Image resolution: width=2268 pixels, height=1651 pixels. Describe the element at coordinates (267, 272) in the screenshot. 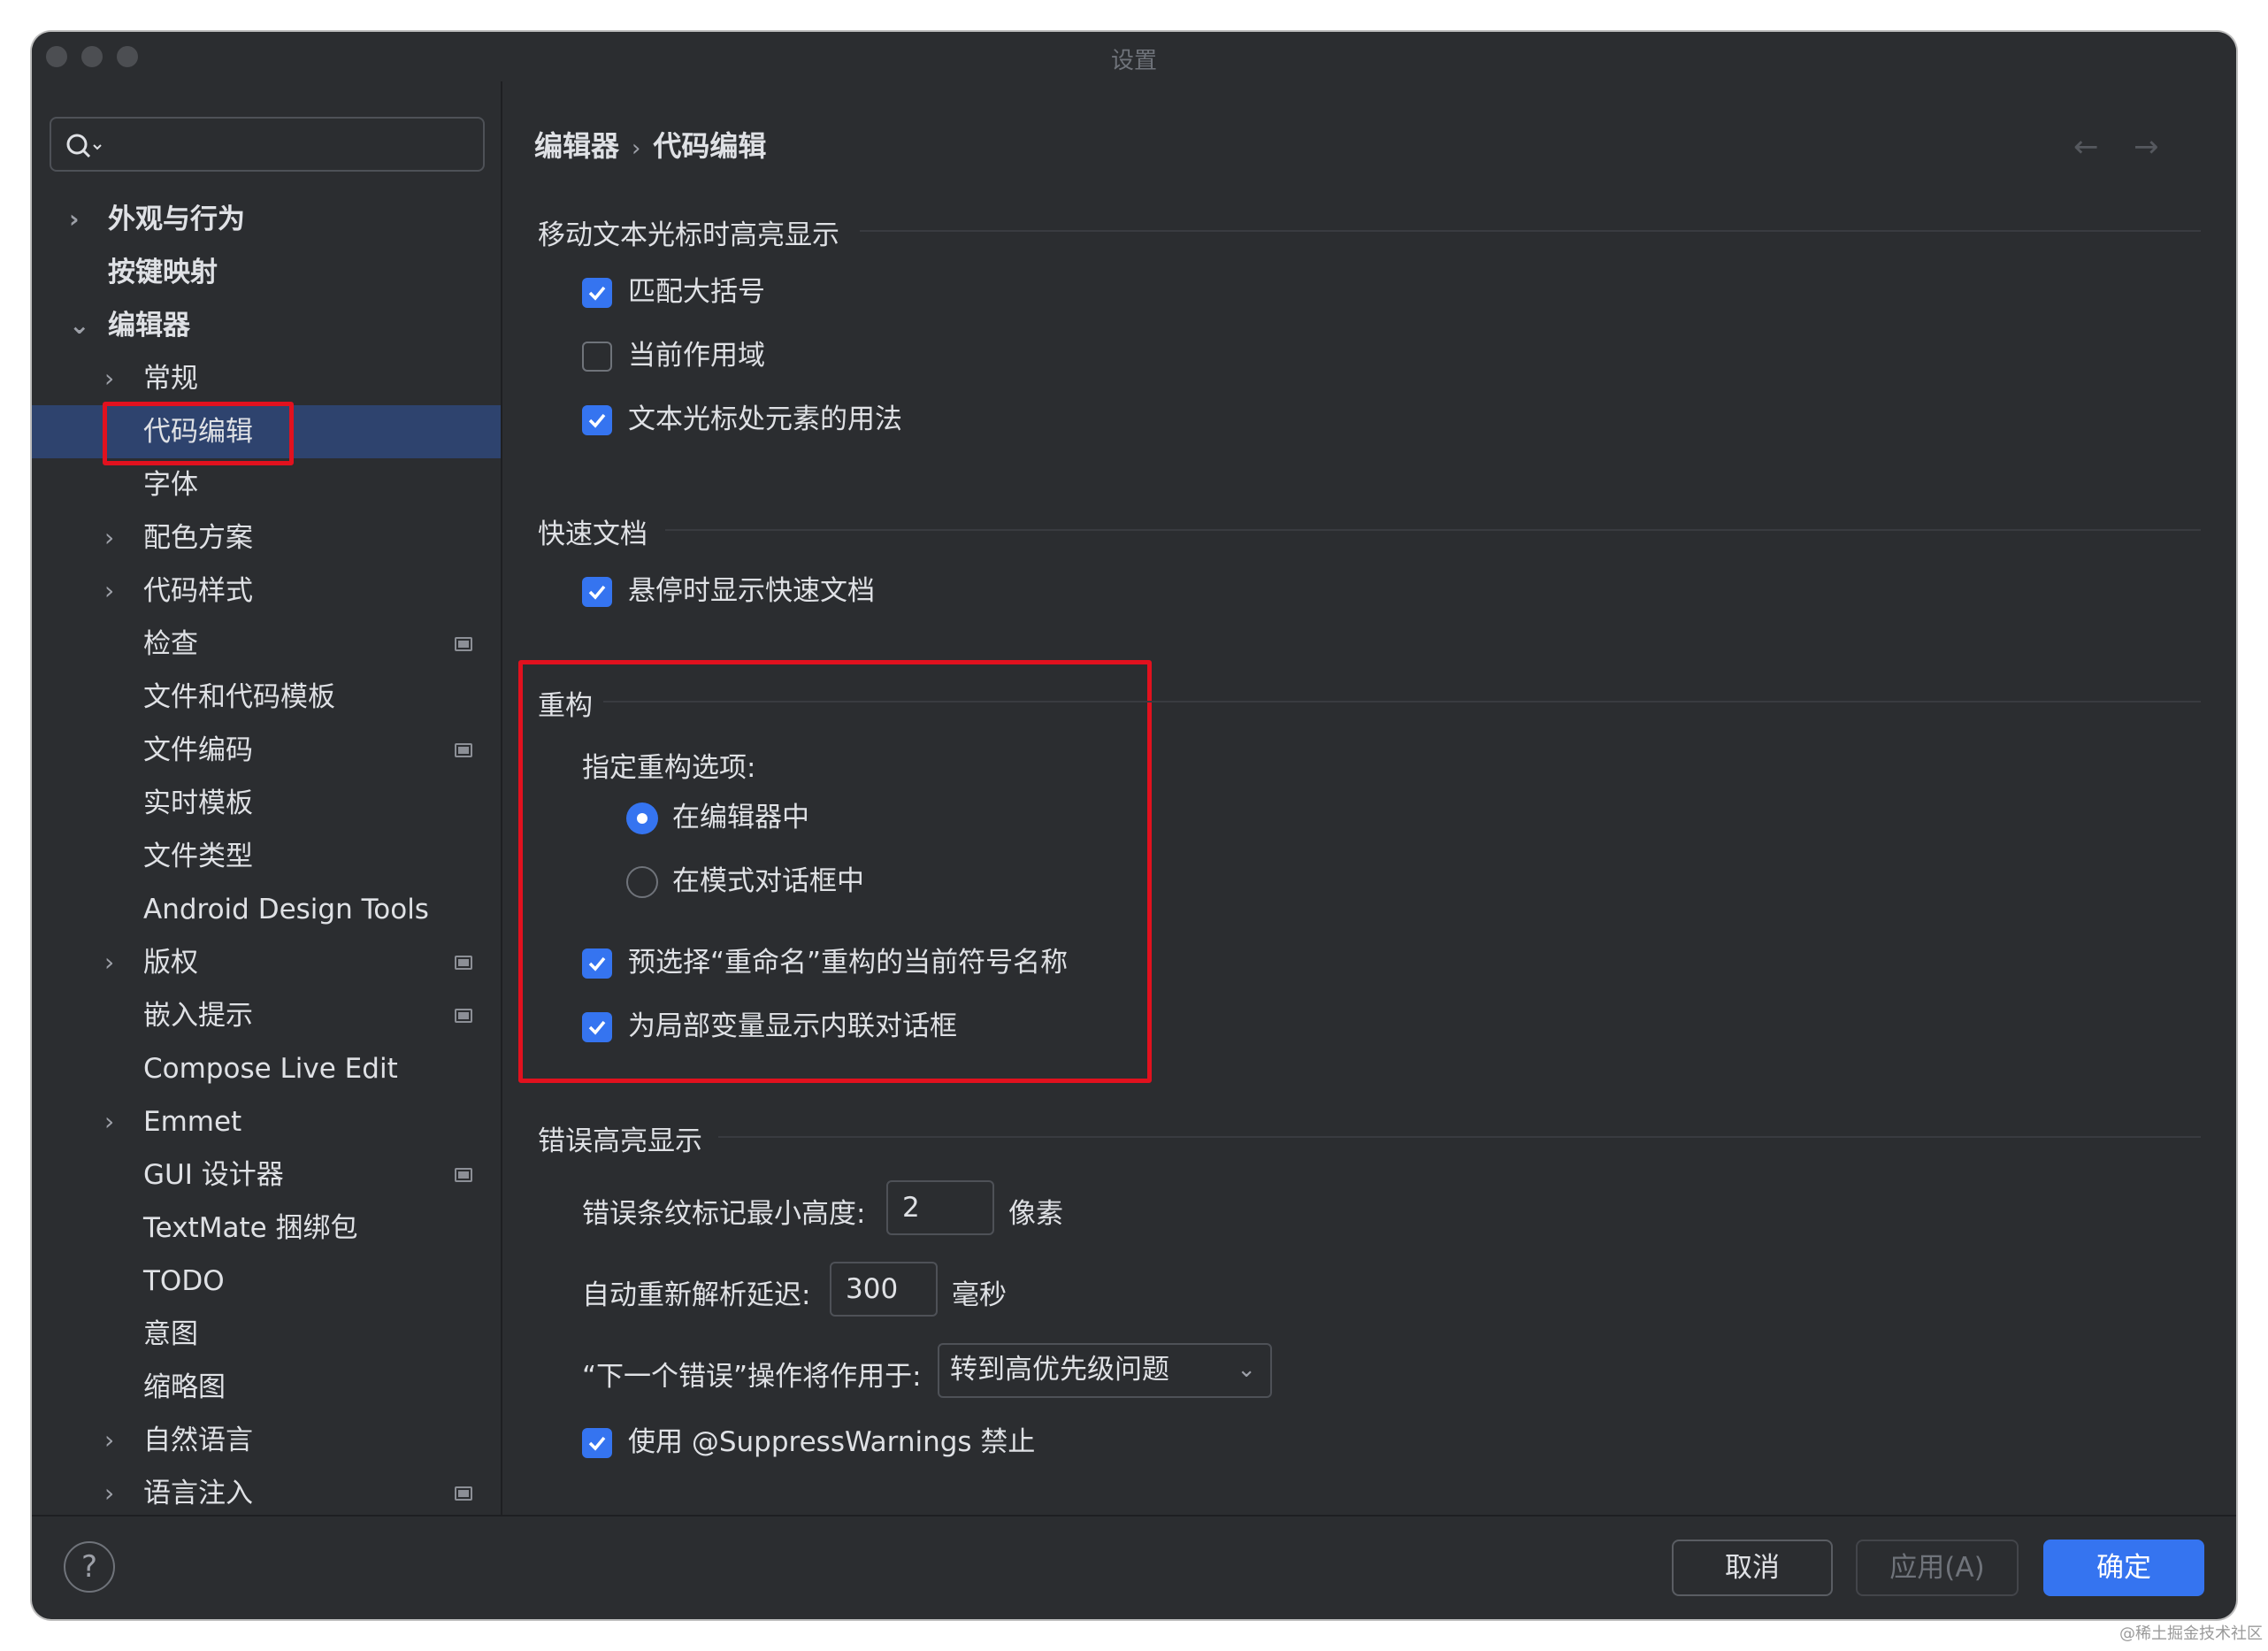

I see `sidebar-item: 按键映射` at that location.